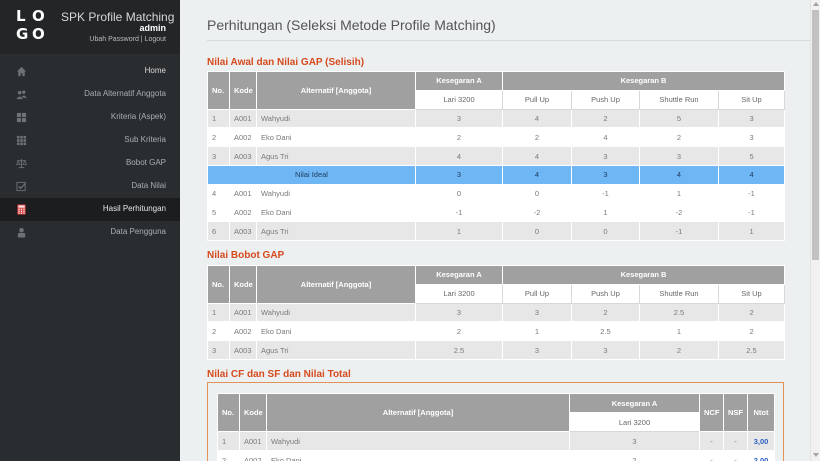  What do you see at coordinates (218, 118) in the screenshot?
I see `cell-no: 1` at bounding box center [218, 118].